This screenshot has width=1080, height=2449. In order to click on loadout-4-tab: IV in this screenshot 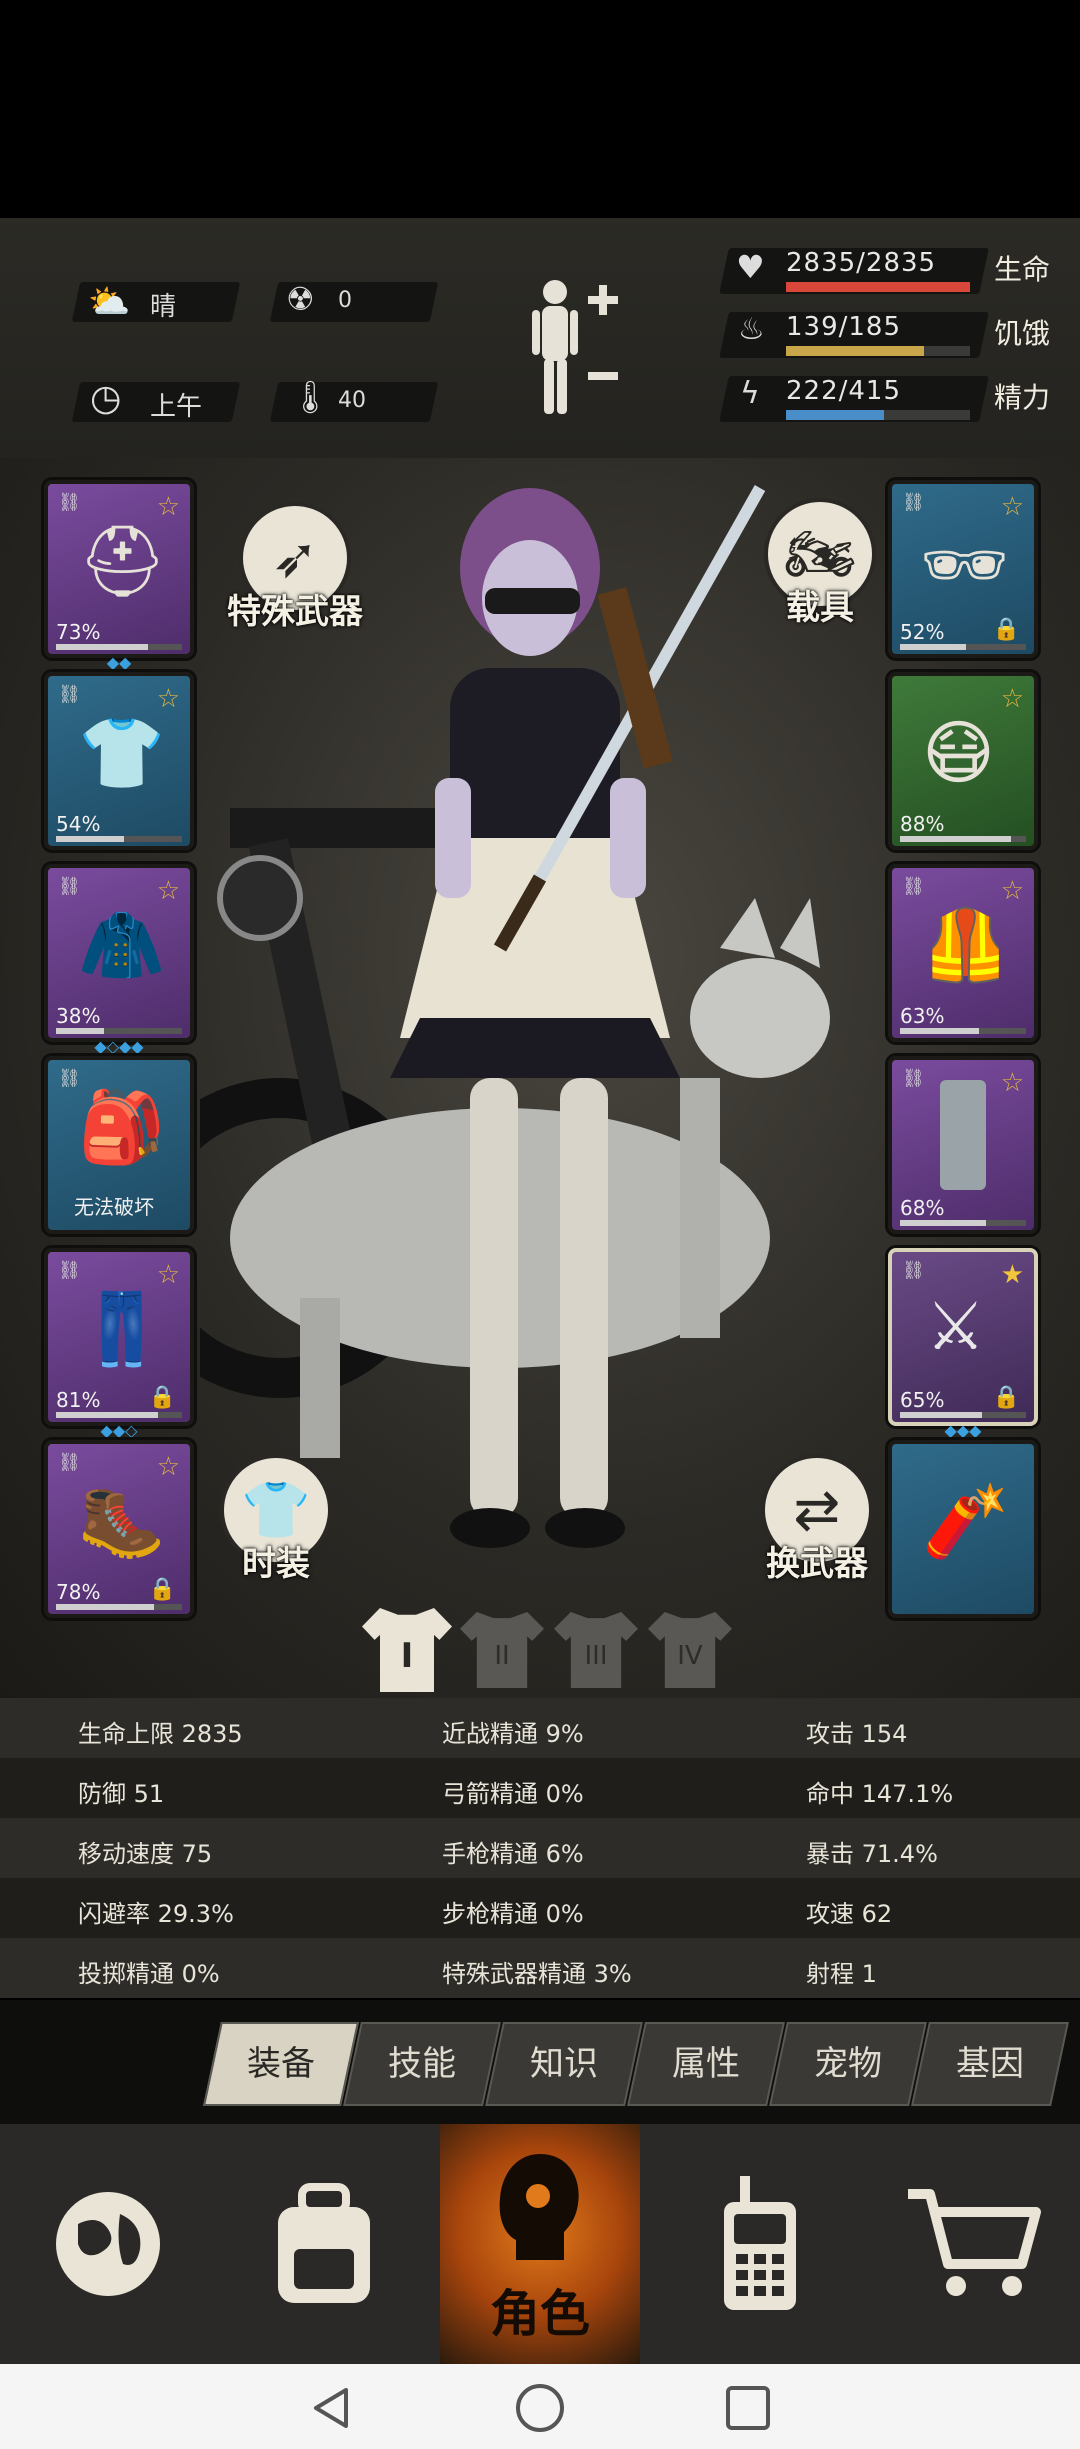, I will do `click(690, 1650)`.